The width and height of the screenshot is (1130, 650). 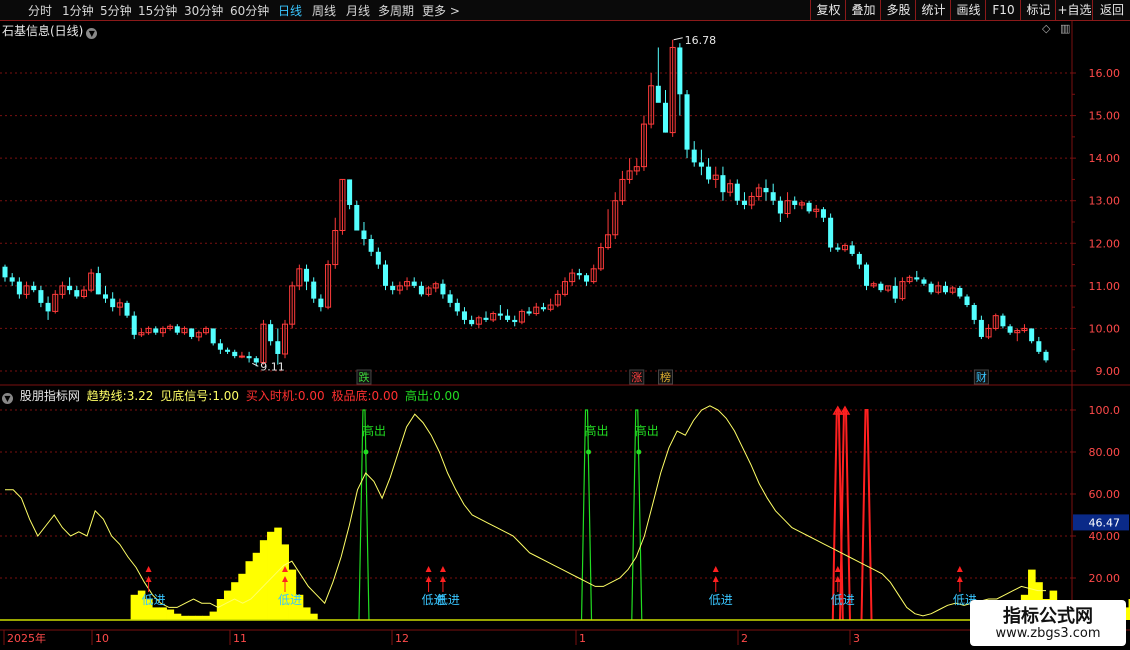 I want to click on period-tab-8: 月线, so click(x=358, y=10).